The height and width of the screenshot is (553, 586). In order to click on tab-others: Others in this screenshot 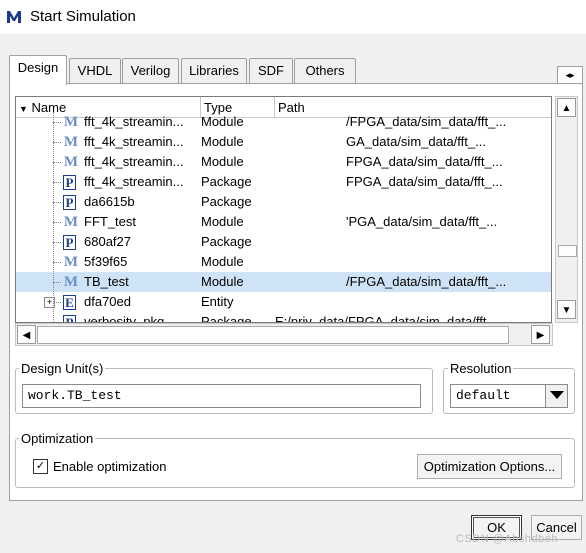, I will do `click(325, 70)`.